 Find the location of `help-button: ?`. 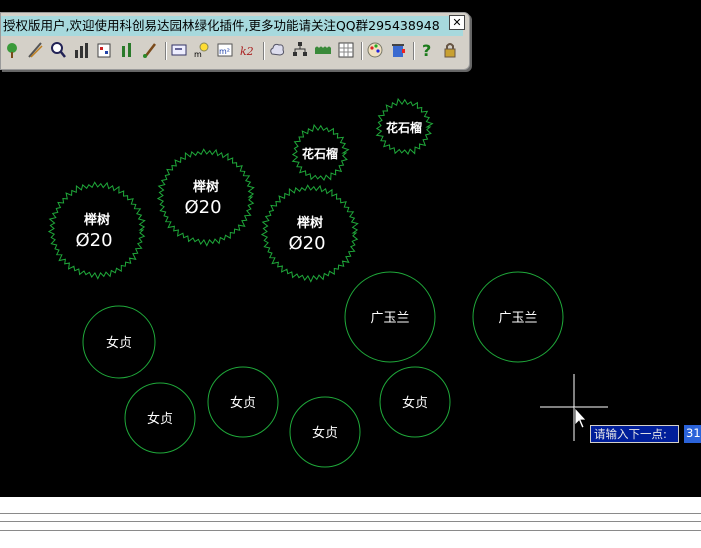

help-button: ? is located at coordinates (427, 50).